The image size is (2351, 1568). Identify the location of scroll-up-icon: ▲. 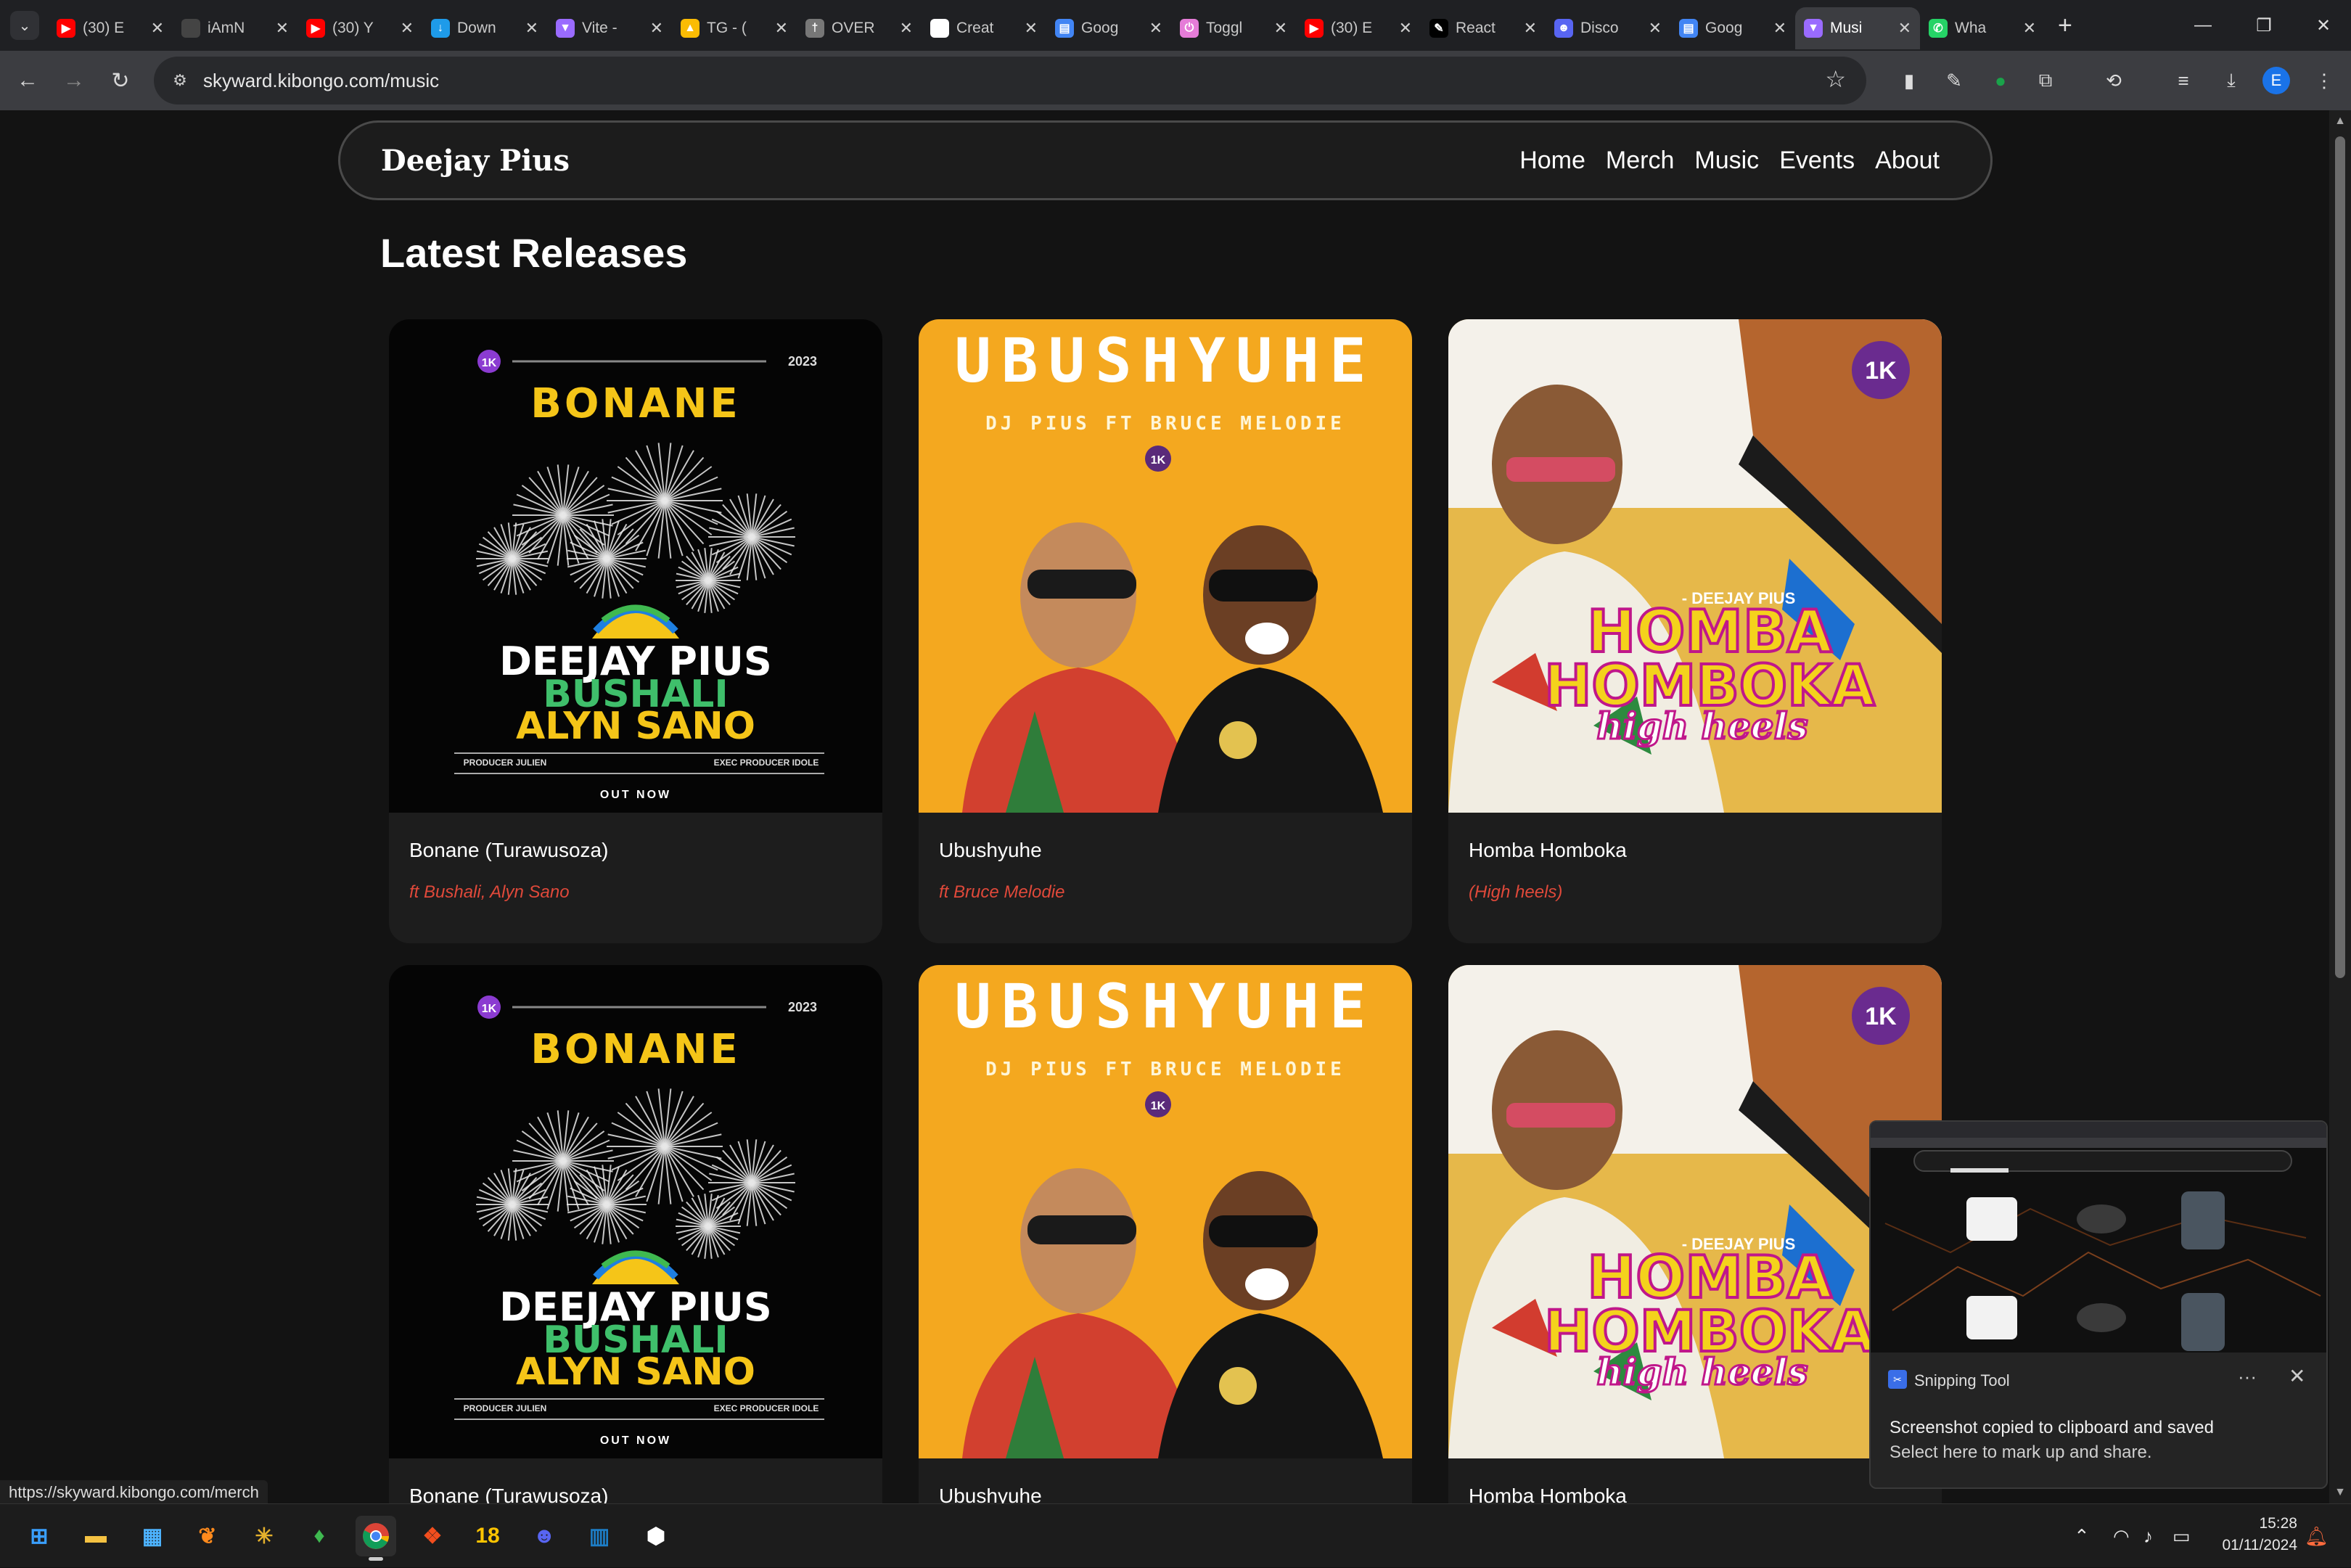
(2340, 121).